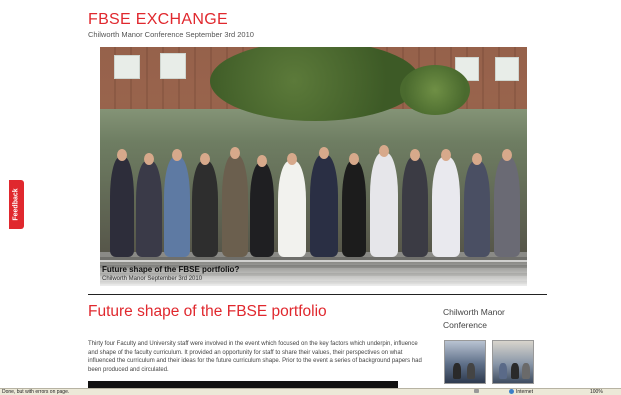  Describe the element at coordinates (317, 294) in the screenshot. I see `section-divider` at that location.